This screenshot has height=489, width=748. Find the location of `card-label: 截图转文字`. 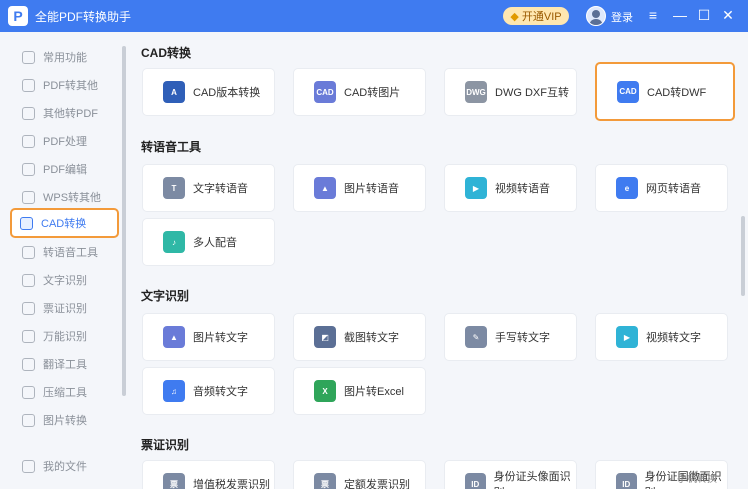

card-label: 截图转文字 is located at coordinates (371, 338).